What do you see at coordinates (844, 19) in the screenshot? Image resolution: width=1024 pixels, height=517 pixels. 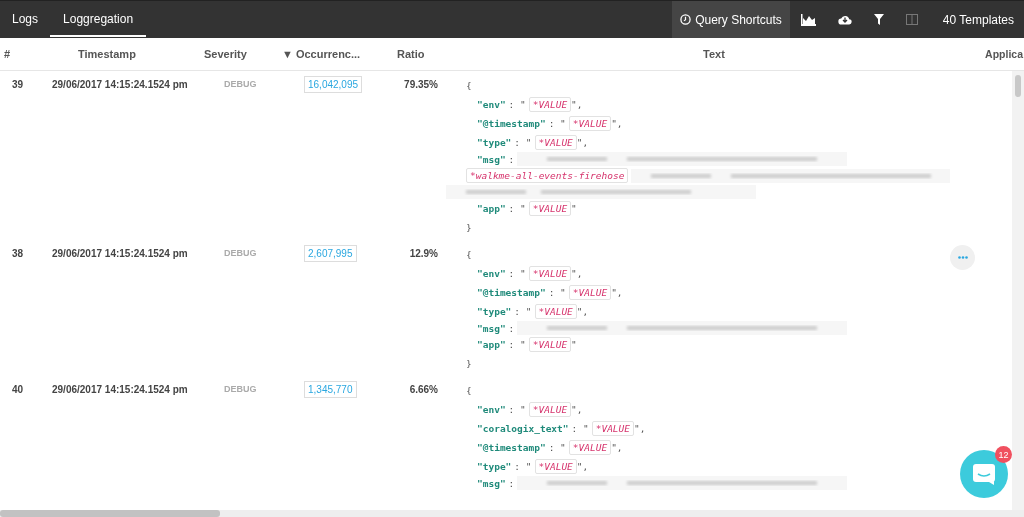 I see `cloud-download-icon` at bounding box center [844, 19].